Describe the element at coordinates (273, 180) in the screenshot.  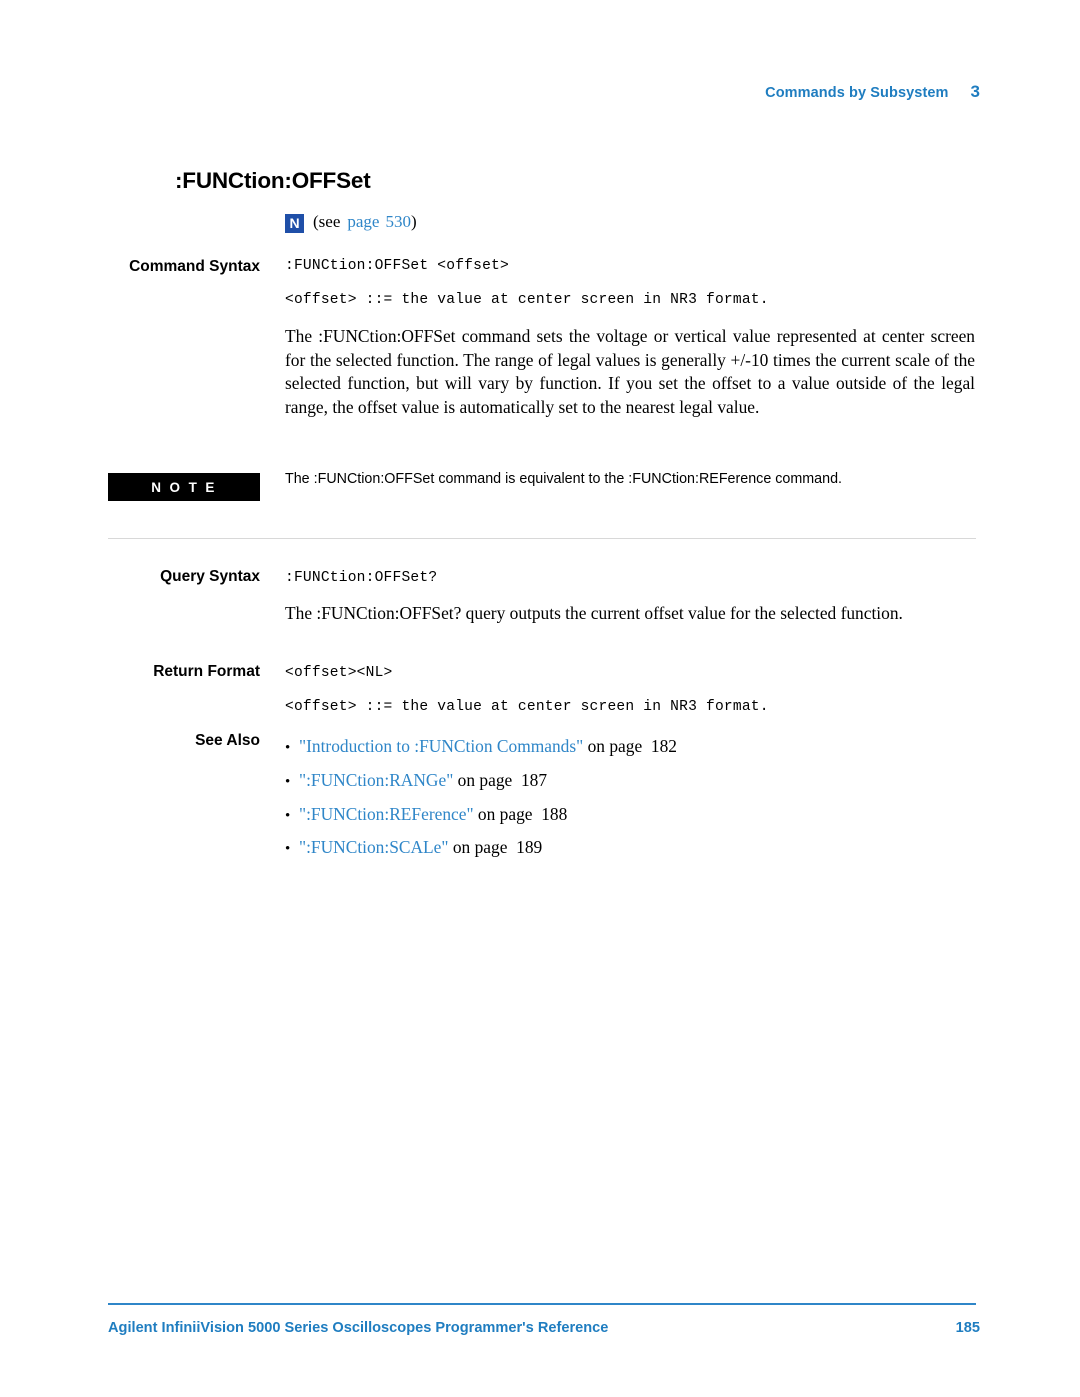
I see `page-title: :FUNCtion:OFFSet` at that location.